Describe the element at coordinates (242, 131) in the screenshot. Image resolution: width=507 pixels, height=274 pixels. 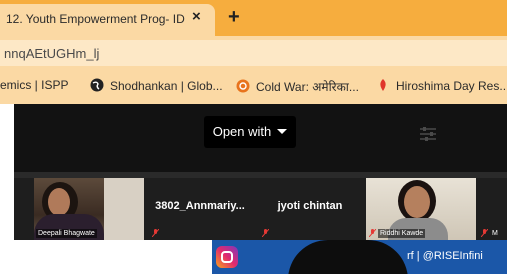
I see `open-with-label: Open with` at that location.